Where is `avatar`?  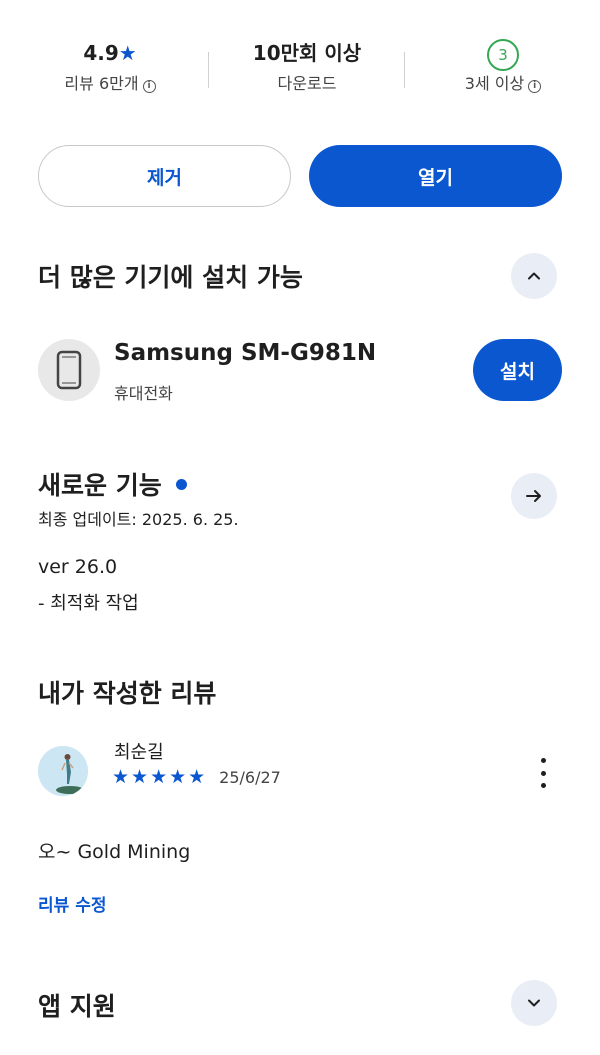
avatar is located at coordinates (63, 771).